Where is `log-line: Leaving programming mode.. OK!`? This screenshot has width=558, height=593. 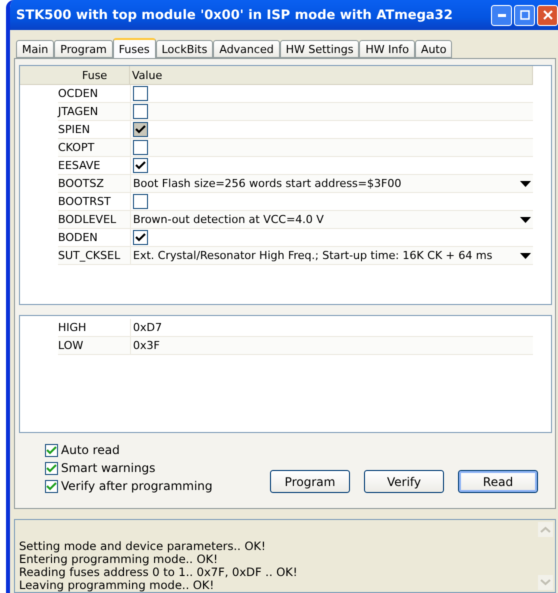 log-line: Leaving programming mode.. OK! is located at coordinates (117, 585).